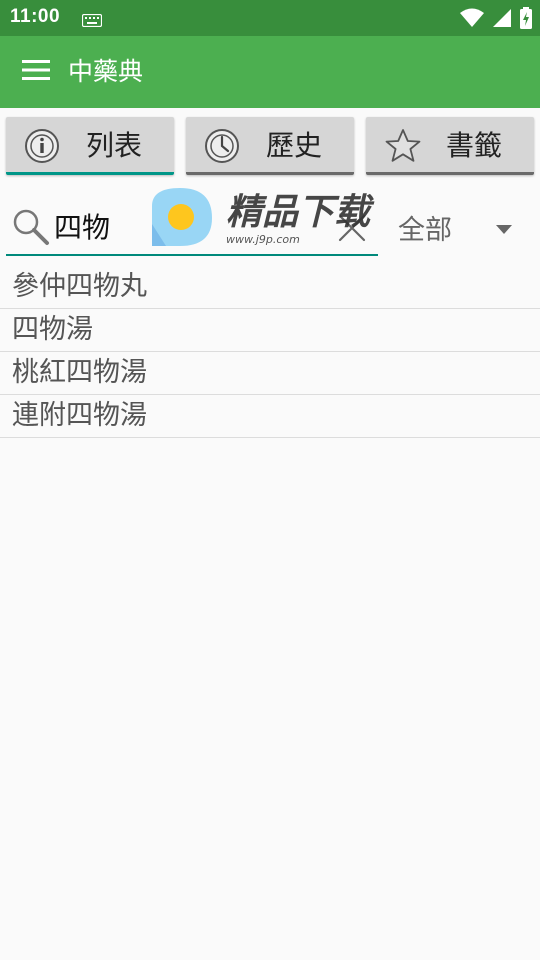 The image size is (540, 960). Describe the element at coordinates (502, 20) in the screenshot. I see `cell-signal-icon` at that location.